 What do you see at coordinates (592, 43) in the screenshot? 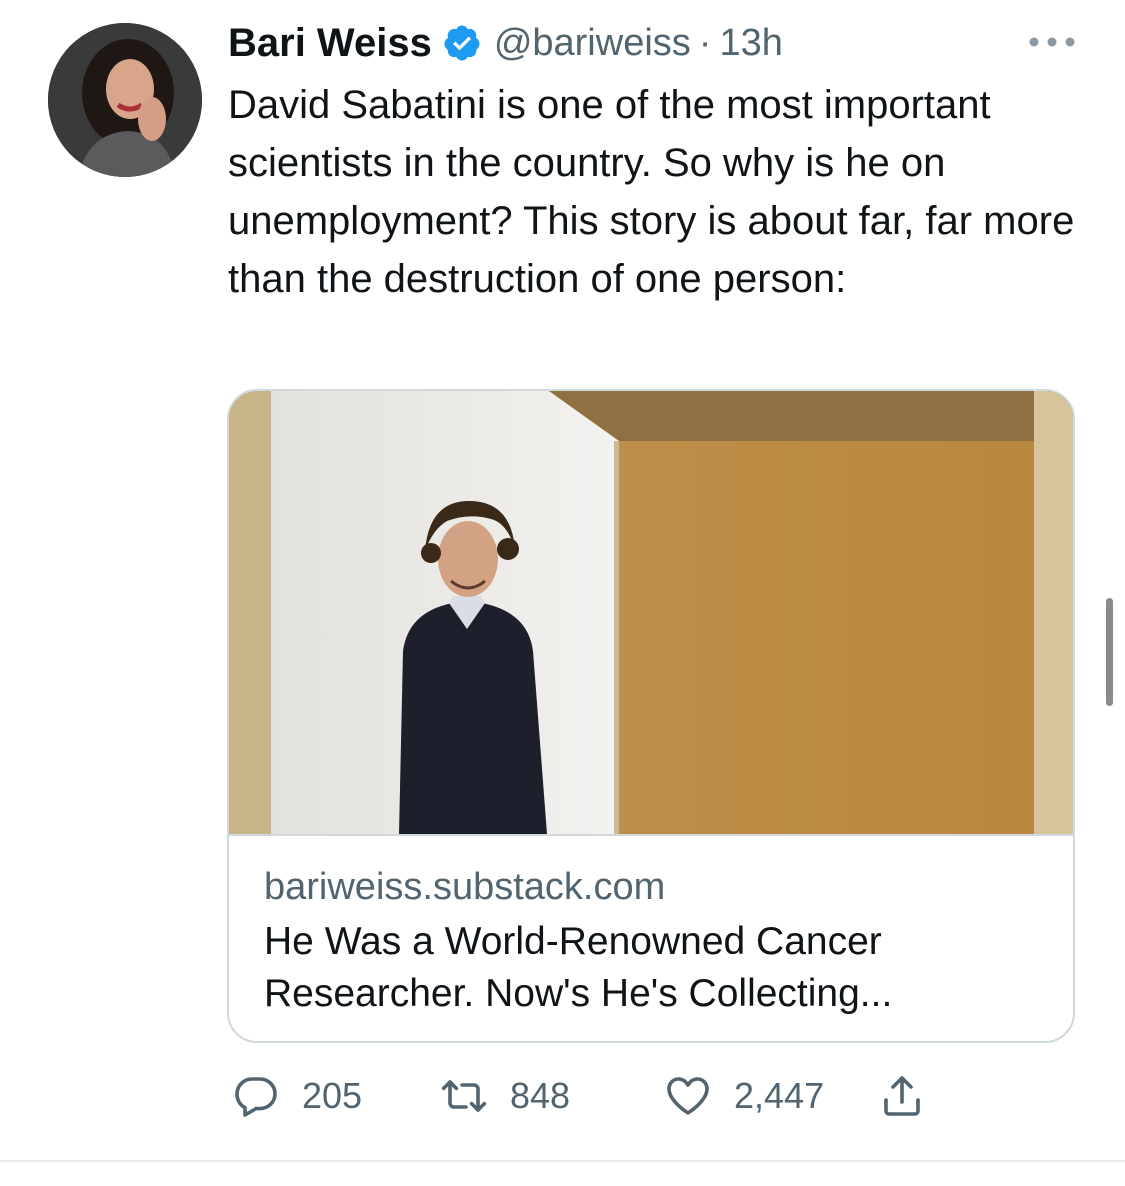
I see `author-handle: @bariweiss` at bounding box center [592, 43].